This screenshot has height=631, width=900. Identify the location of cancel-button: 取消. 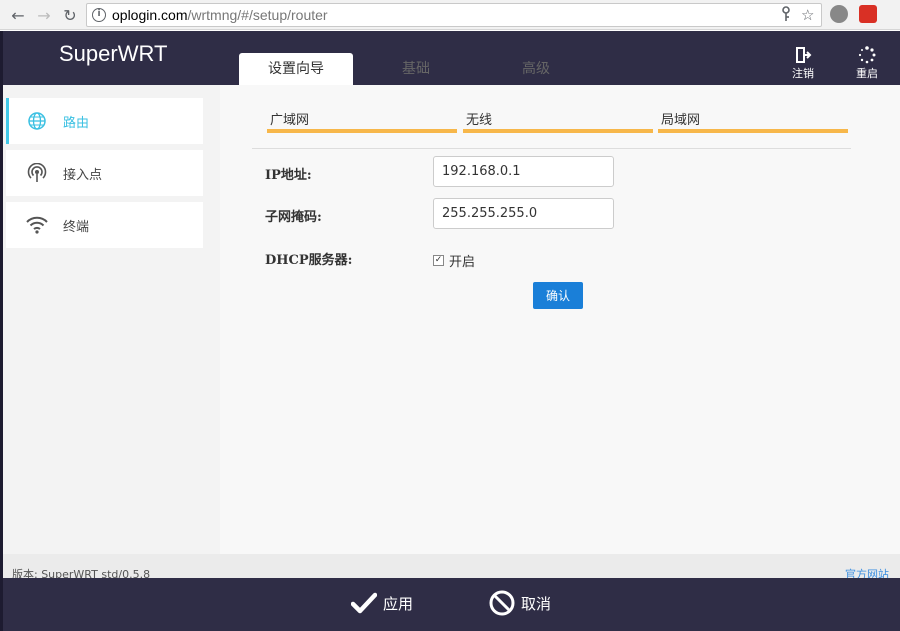
(520, 603).